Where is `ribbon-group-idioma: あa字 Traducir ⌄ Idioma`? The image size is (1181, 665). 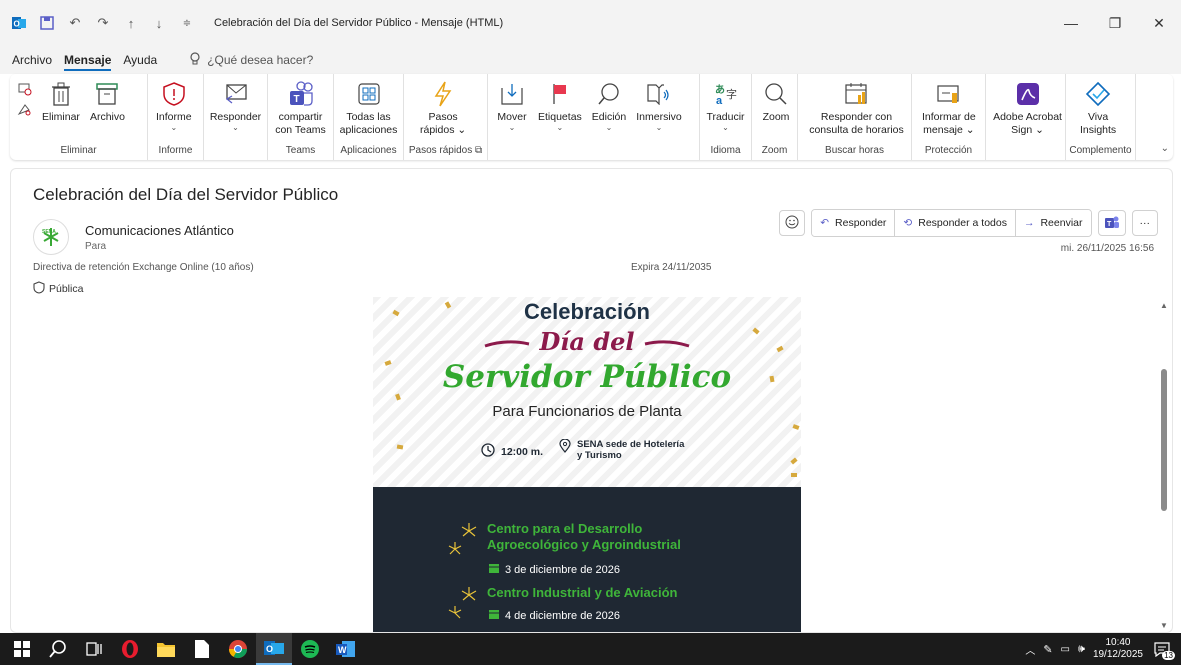 ribbon-group-idioma: あa字 Traducir ⌄ Idioma is located at coordinates (726, 117).